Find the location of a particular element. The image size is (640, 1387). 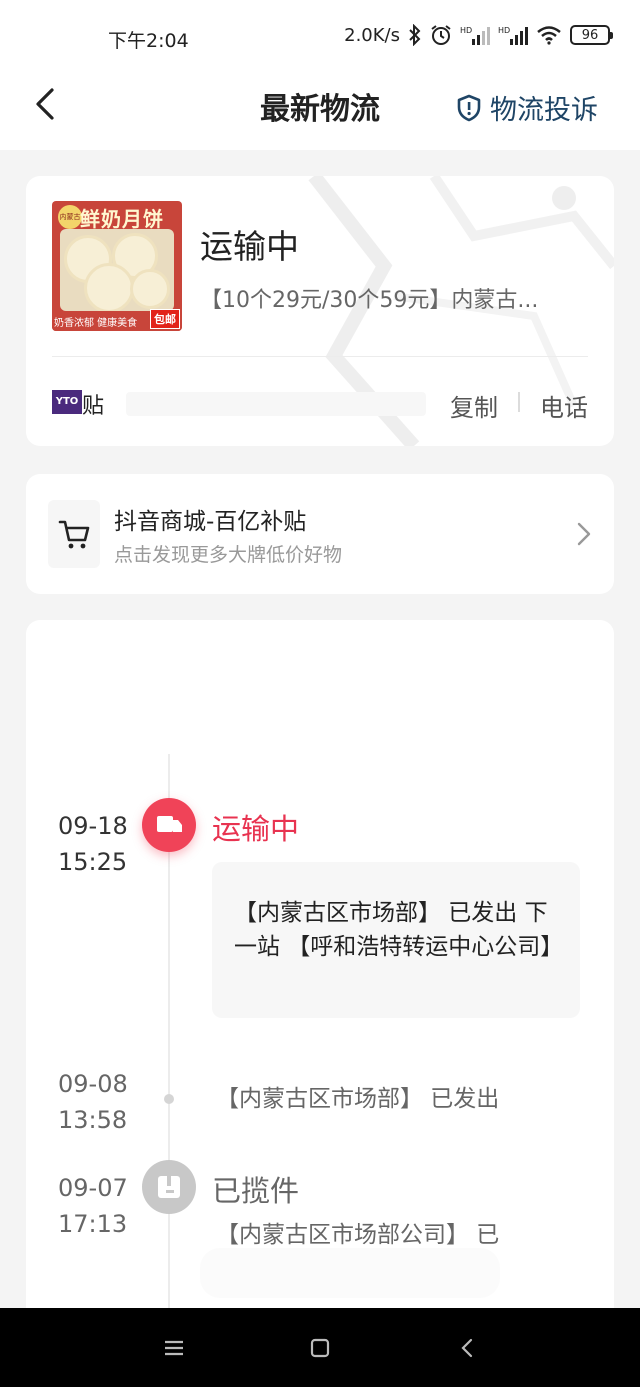

courier-suffix: 贴 is located at coordinates (93, 406).